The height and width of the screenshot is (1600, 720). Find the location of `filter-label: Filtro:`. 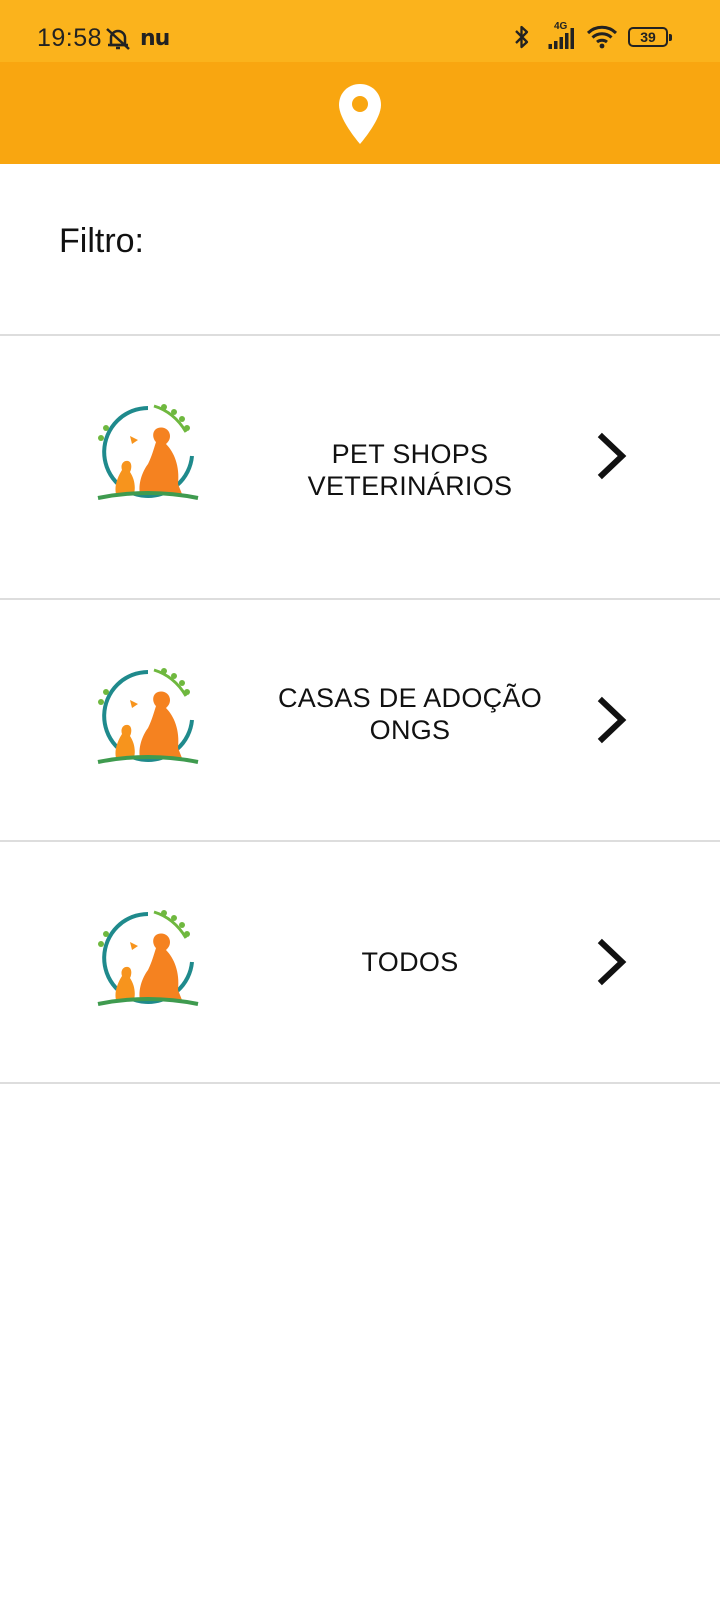

filter-label: Filtro: is located at coordinates (101, 241).